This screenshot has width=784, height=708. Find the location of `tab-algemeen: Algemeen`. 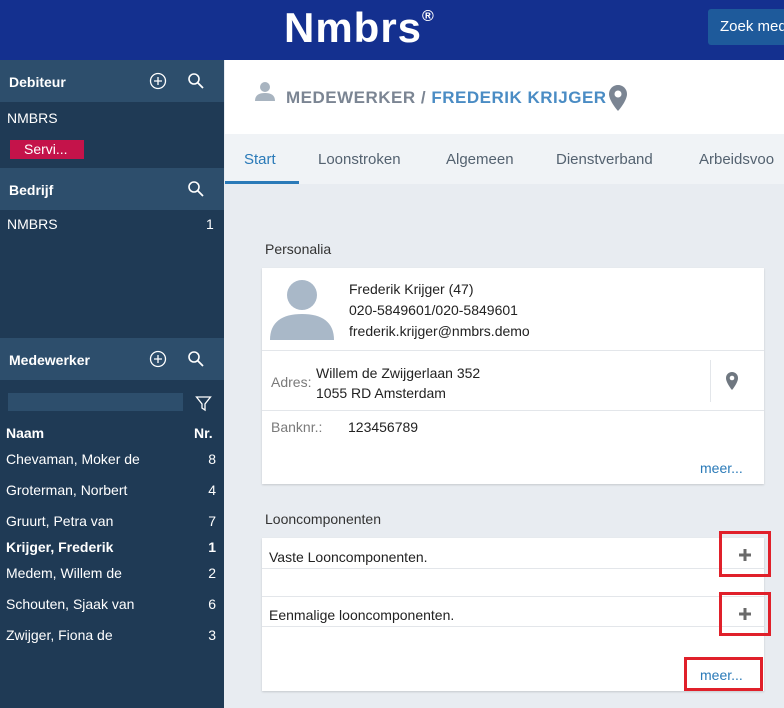

tab-algemeen: Algemeen is located at coordinates (480, 159).